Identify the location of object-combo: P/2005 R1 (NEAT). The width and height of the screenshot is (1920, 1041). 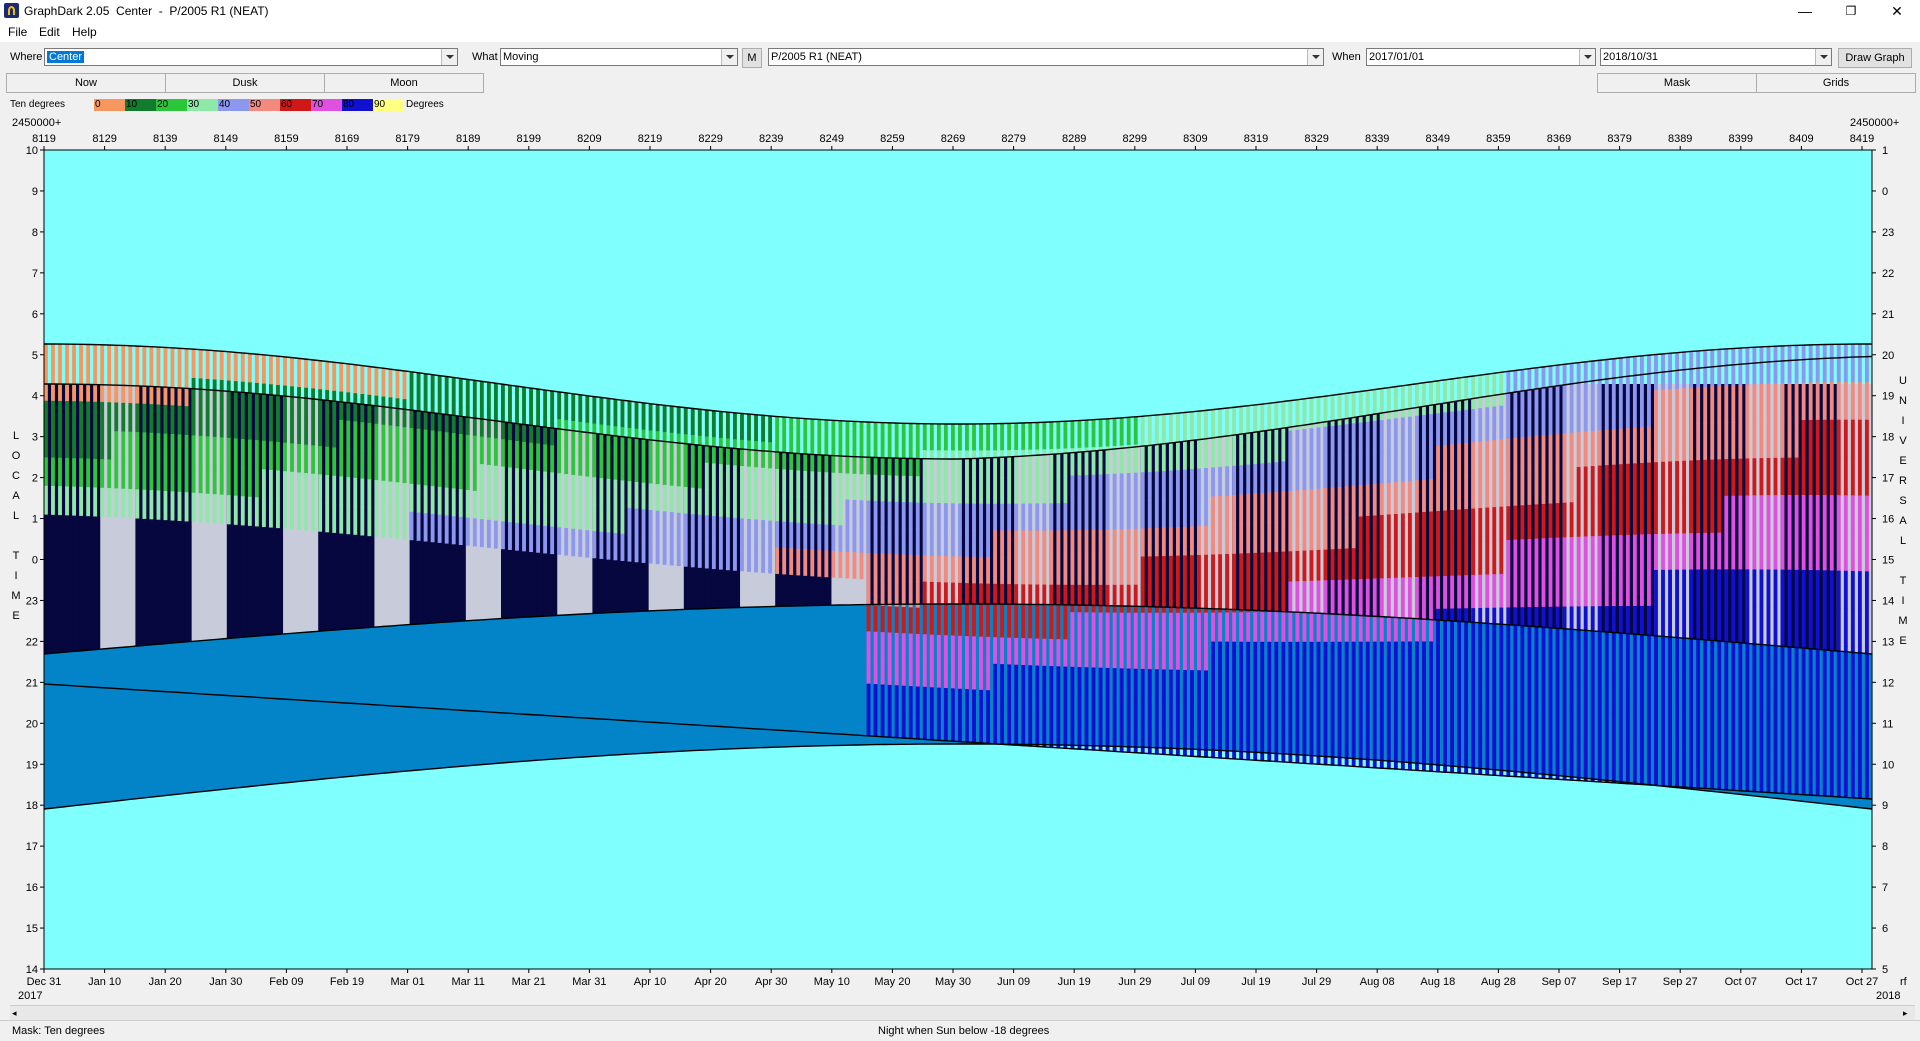
(1046, 57).